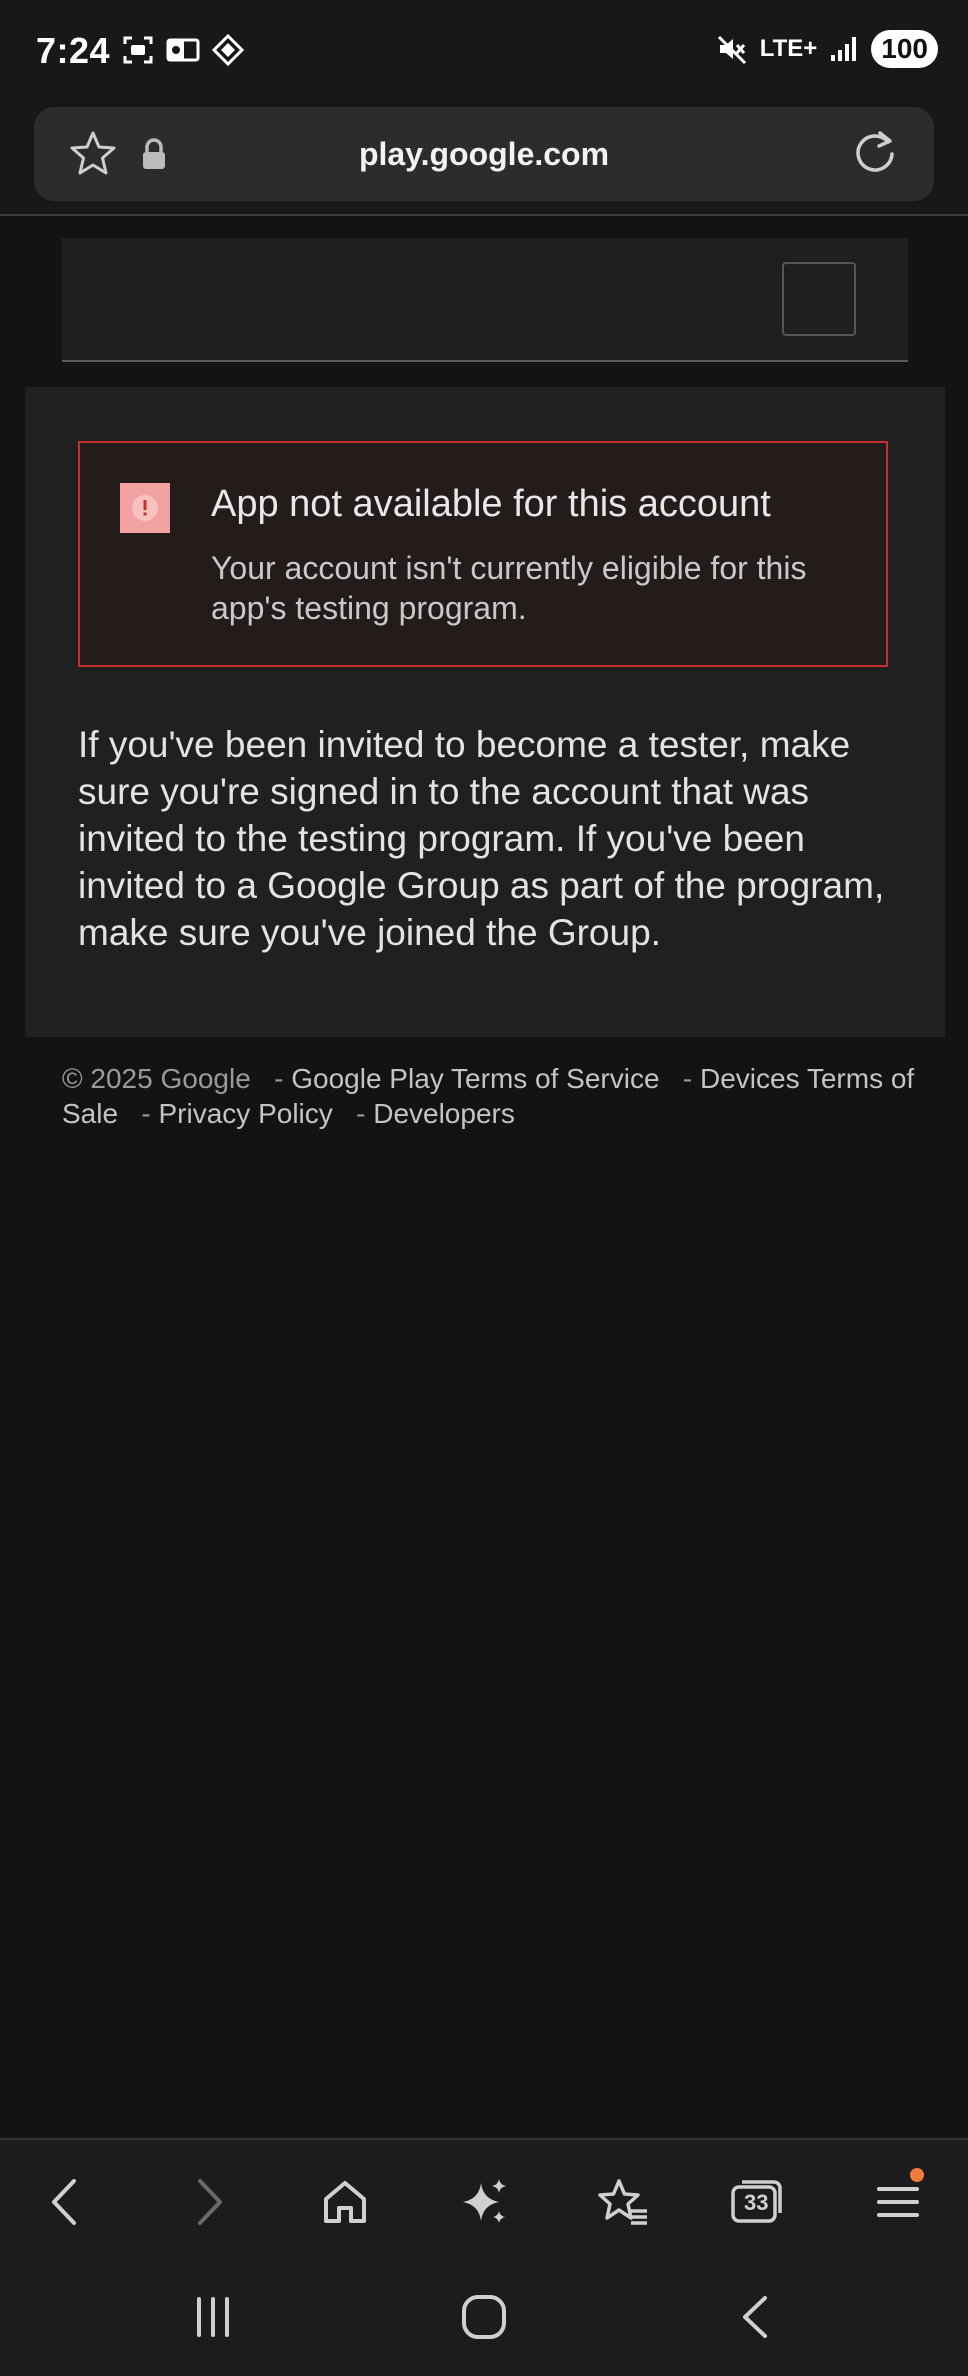 Image resolution: width=968 pixels, height=2376 pixels. What do you see at coordinates (246, 1113) in the screenshot?
I see `footer-link-privacy: Privacy Policy` at bounding box center [246, 1113].